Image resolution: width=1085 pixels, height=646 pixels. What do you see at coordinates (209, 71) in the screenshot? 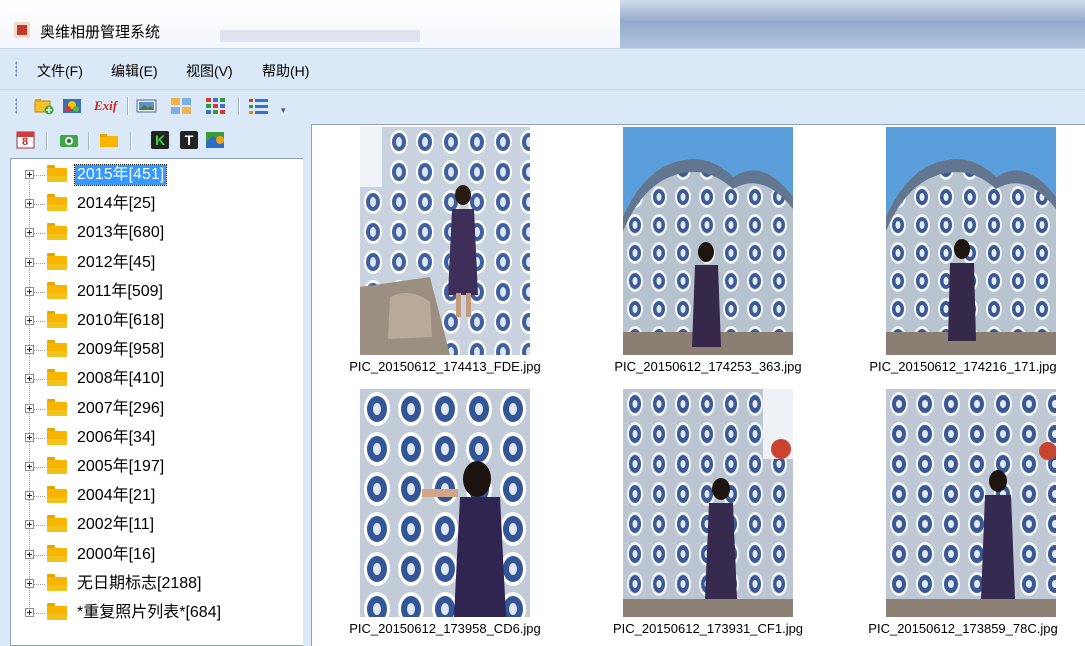
I see `menu-view: 视图(V)` at bounding box center [209, 71].